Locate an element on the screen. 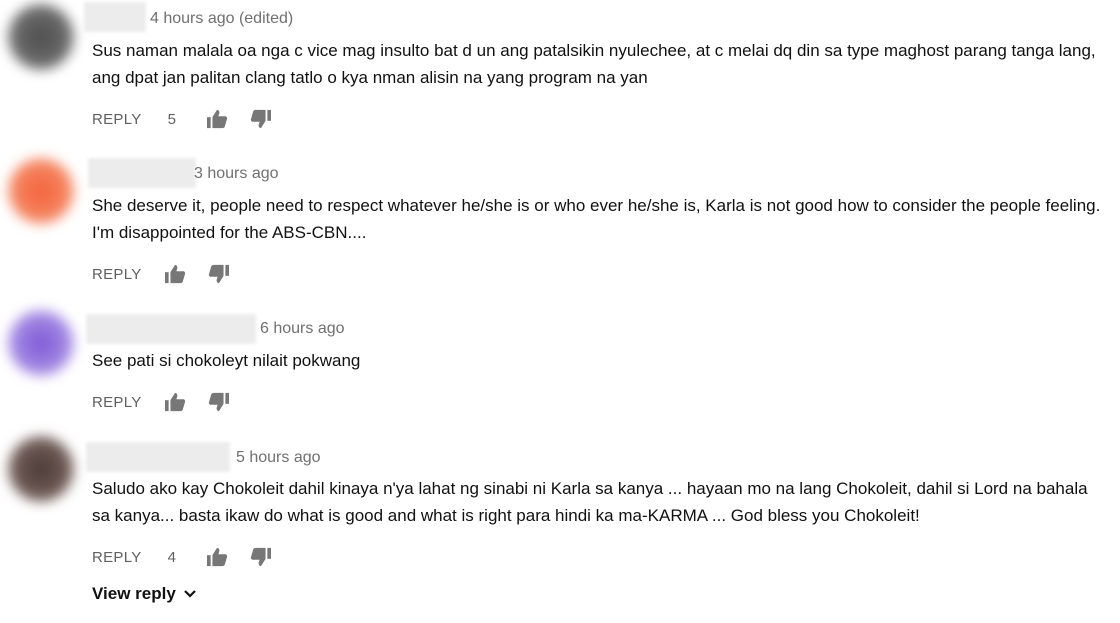 The width and height of the screenshot is (1120, 623). view-reply-button: View reply is located at coordinates (144, 594).